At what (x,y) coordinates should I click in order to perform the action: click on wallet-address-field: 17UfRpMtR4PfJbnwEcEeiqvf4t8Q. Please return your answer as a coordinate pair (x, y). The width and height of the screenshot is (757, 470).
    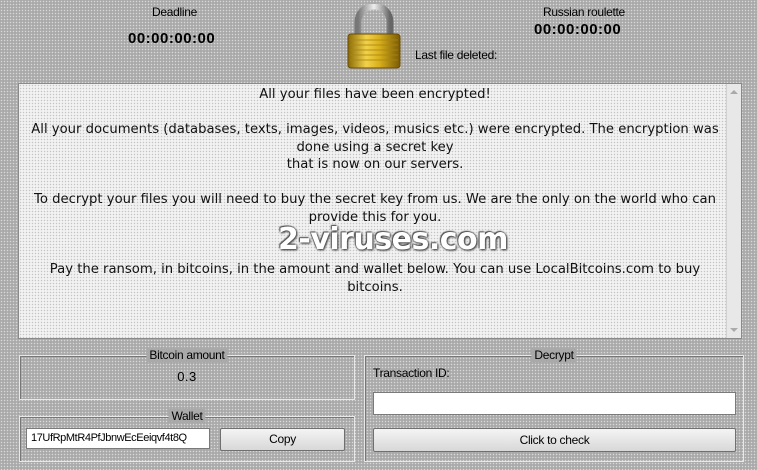
    Looking at the image, I should click on (118, 438).